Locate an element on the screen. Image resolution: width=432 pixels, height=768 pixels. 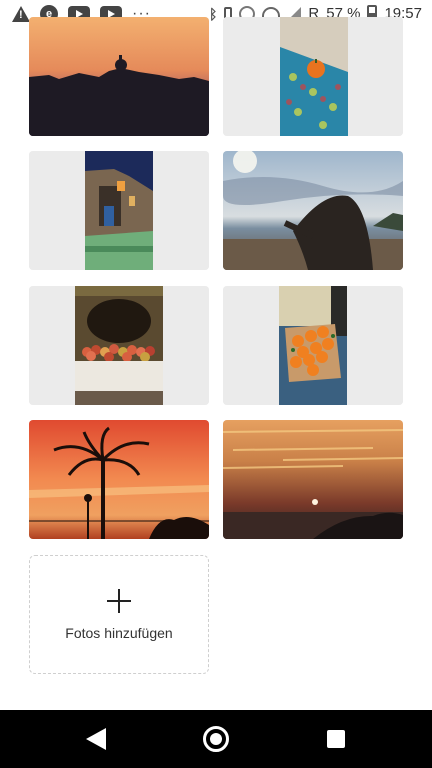
photo-night-doorway is located at coordinates (119, 210).